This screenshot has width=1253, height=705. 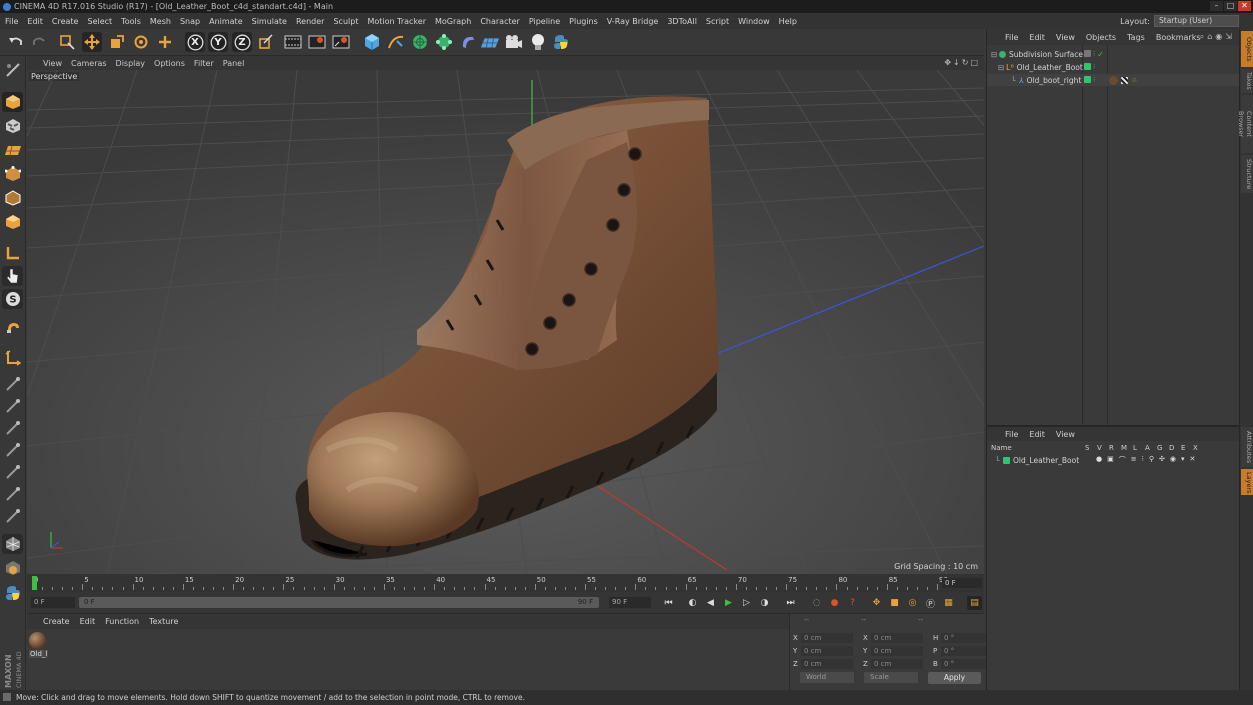 What do you see at coordinates (544, 21) in the screenshot?
I see `menu-pipeline: Pipeline` at bounding box center [544, 21].